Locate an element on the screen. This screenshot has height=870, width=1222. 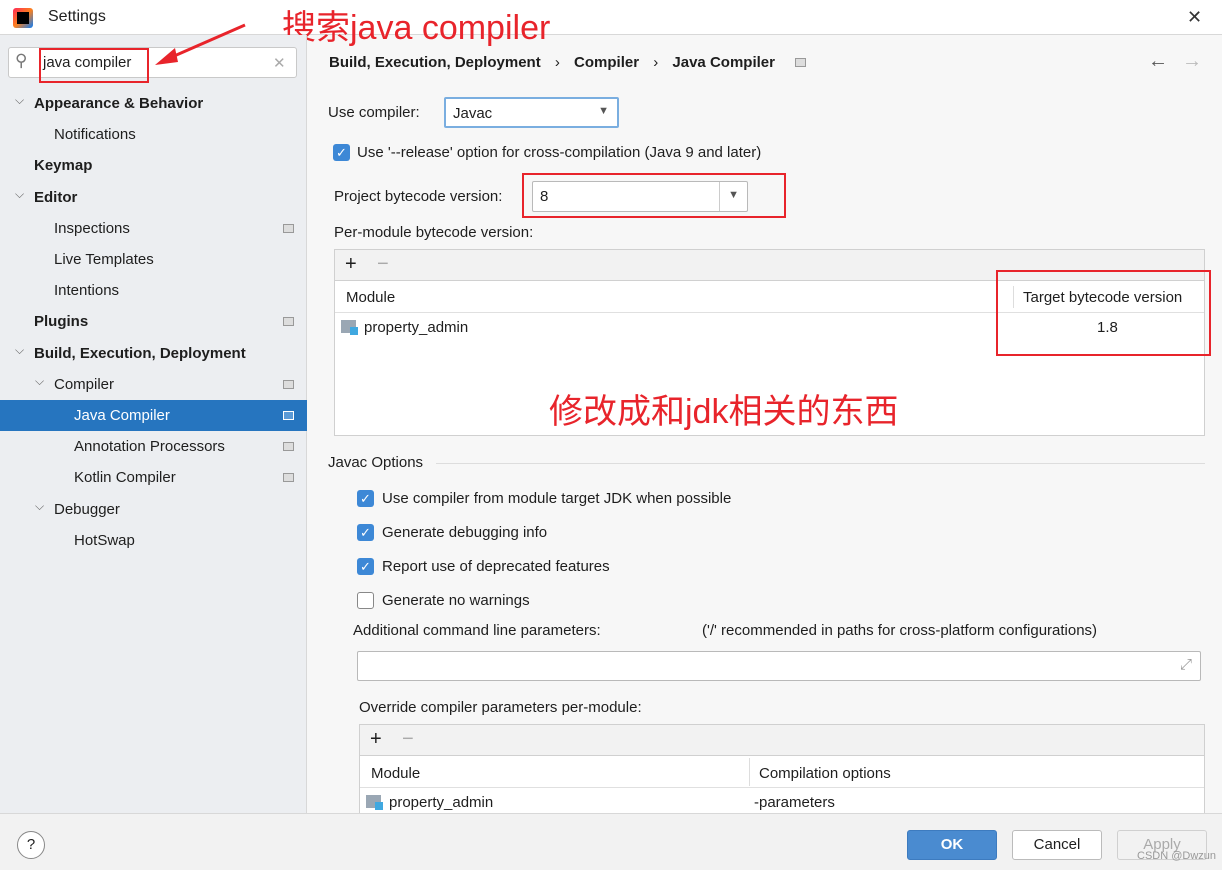
option-checkbox is located at coordinates (365, 600).